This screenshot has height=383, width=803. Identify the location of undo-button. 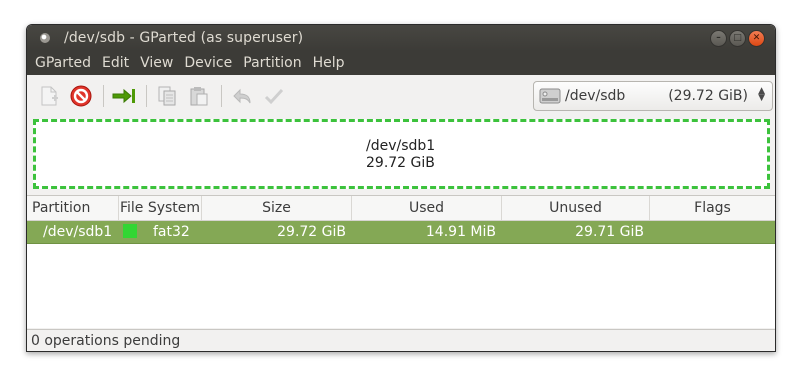
(242, 96).